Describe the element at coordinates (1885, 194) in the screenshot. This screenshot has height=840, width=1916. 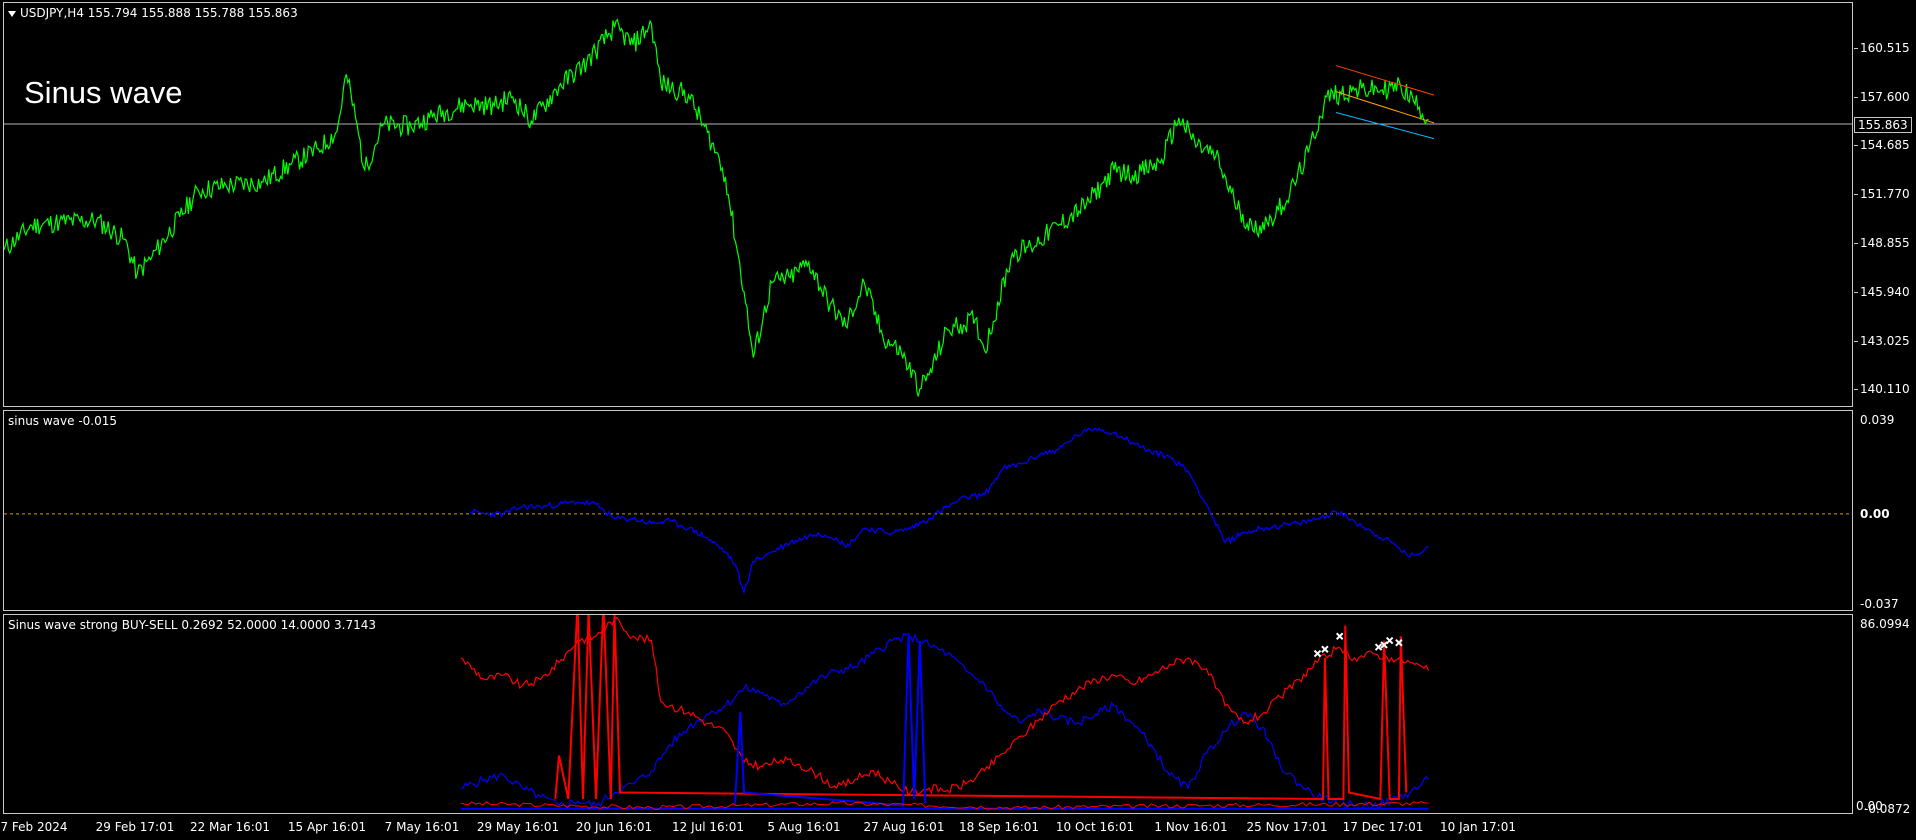
I see `price-tick-label: 151.770` at that location.